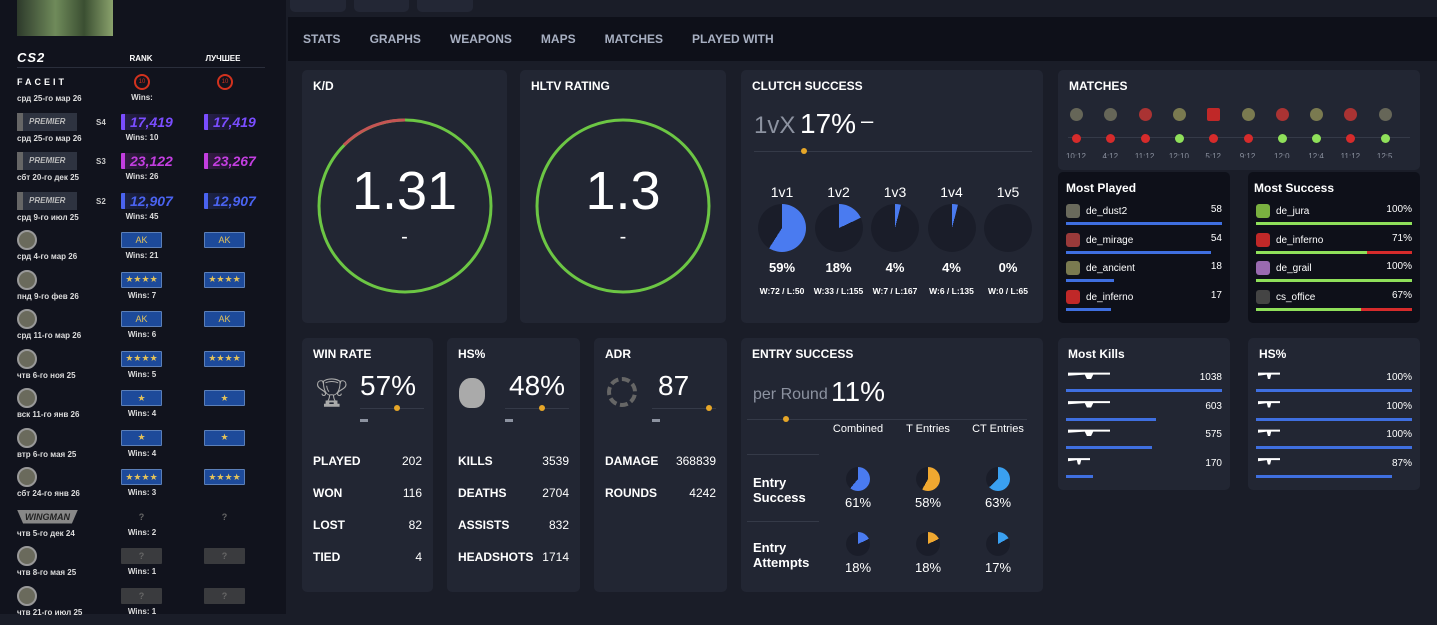  Describe the element at coordinates (143, 328) in the screenshot. I see `sidebar-rank-row: срд 11-го мар 26 Wins: 6 AK AK` at that location.